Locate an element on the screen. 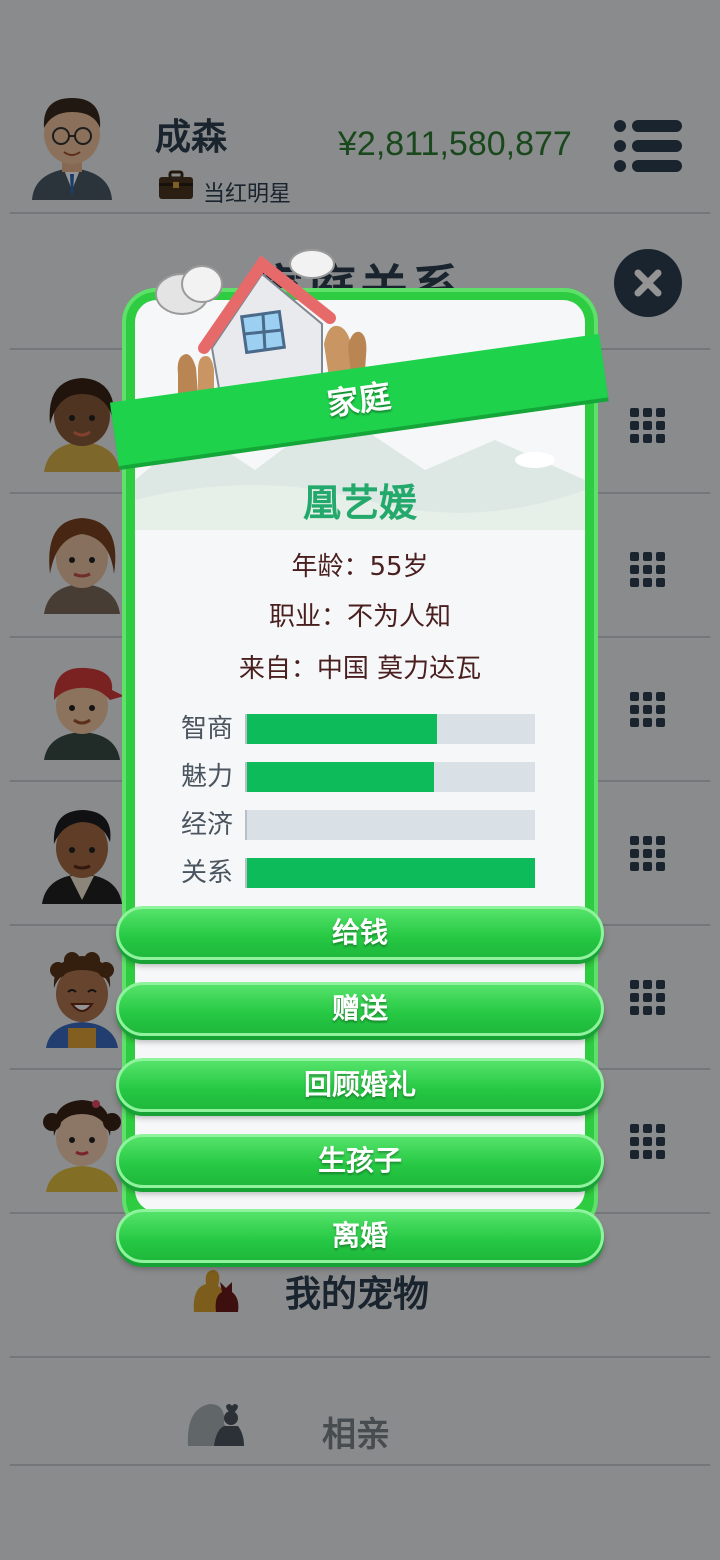 Image resolution: width=720 pixels, height=1560 pixels. age-value: 55岁 is located at coordinates (399, 567).